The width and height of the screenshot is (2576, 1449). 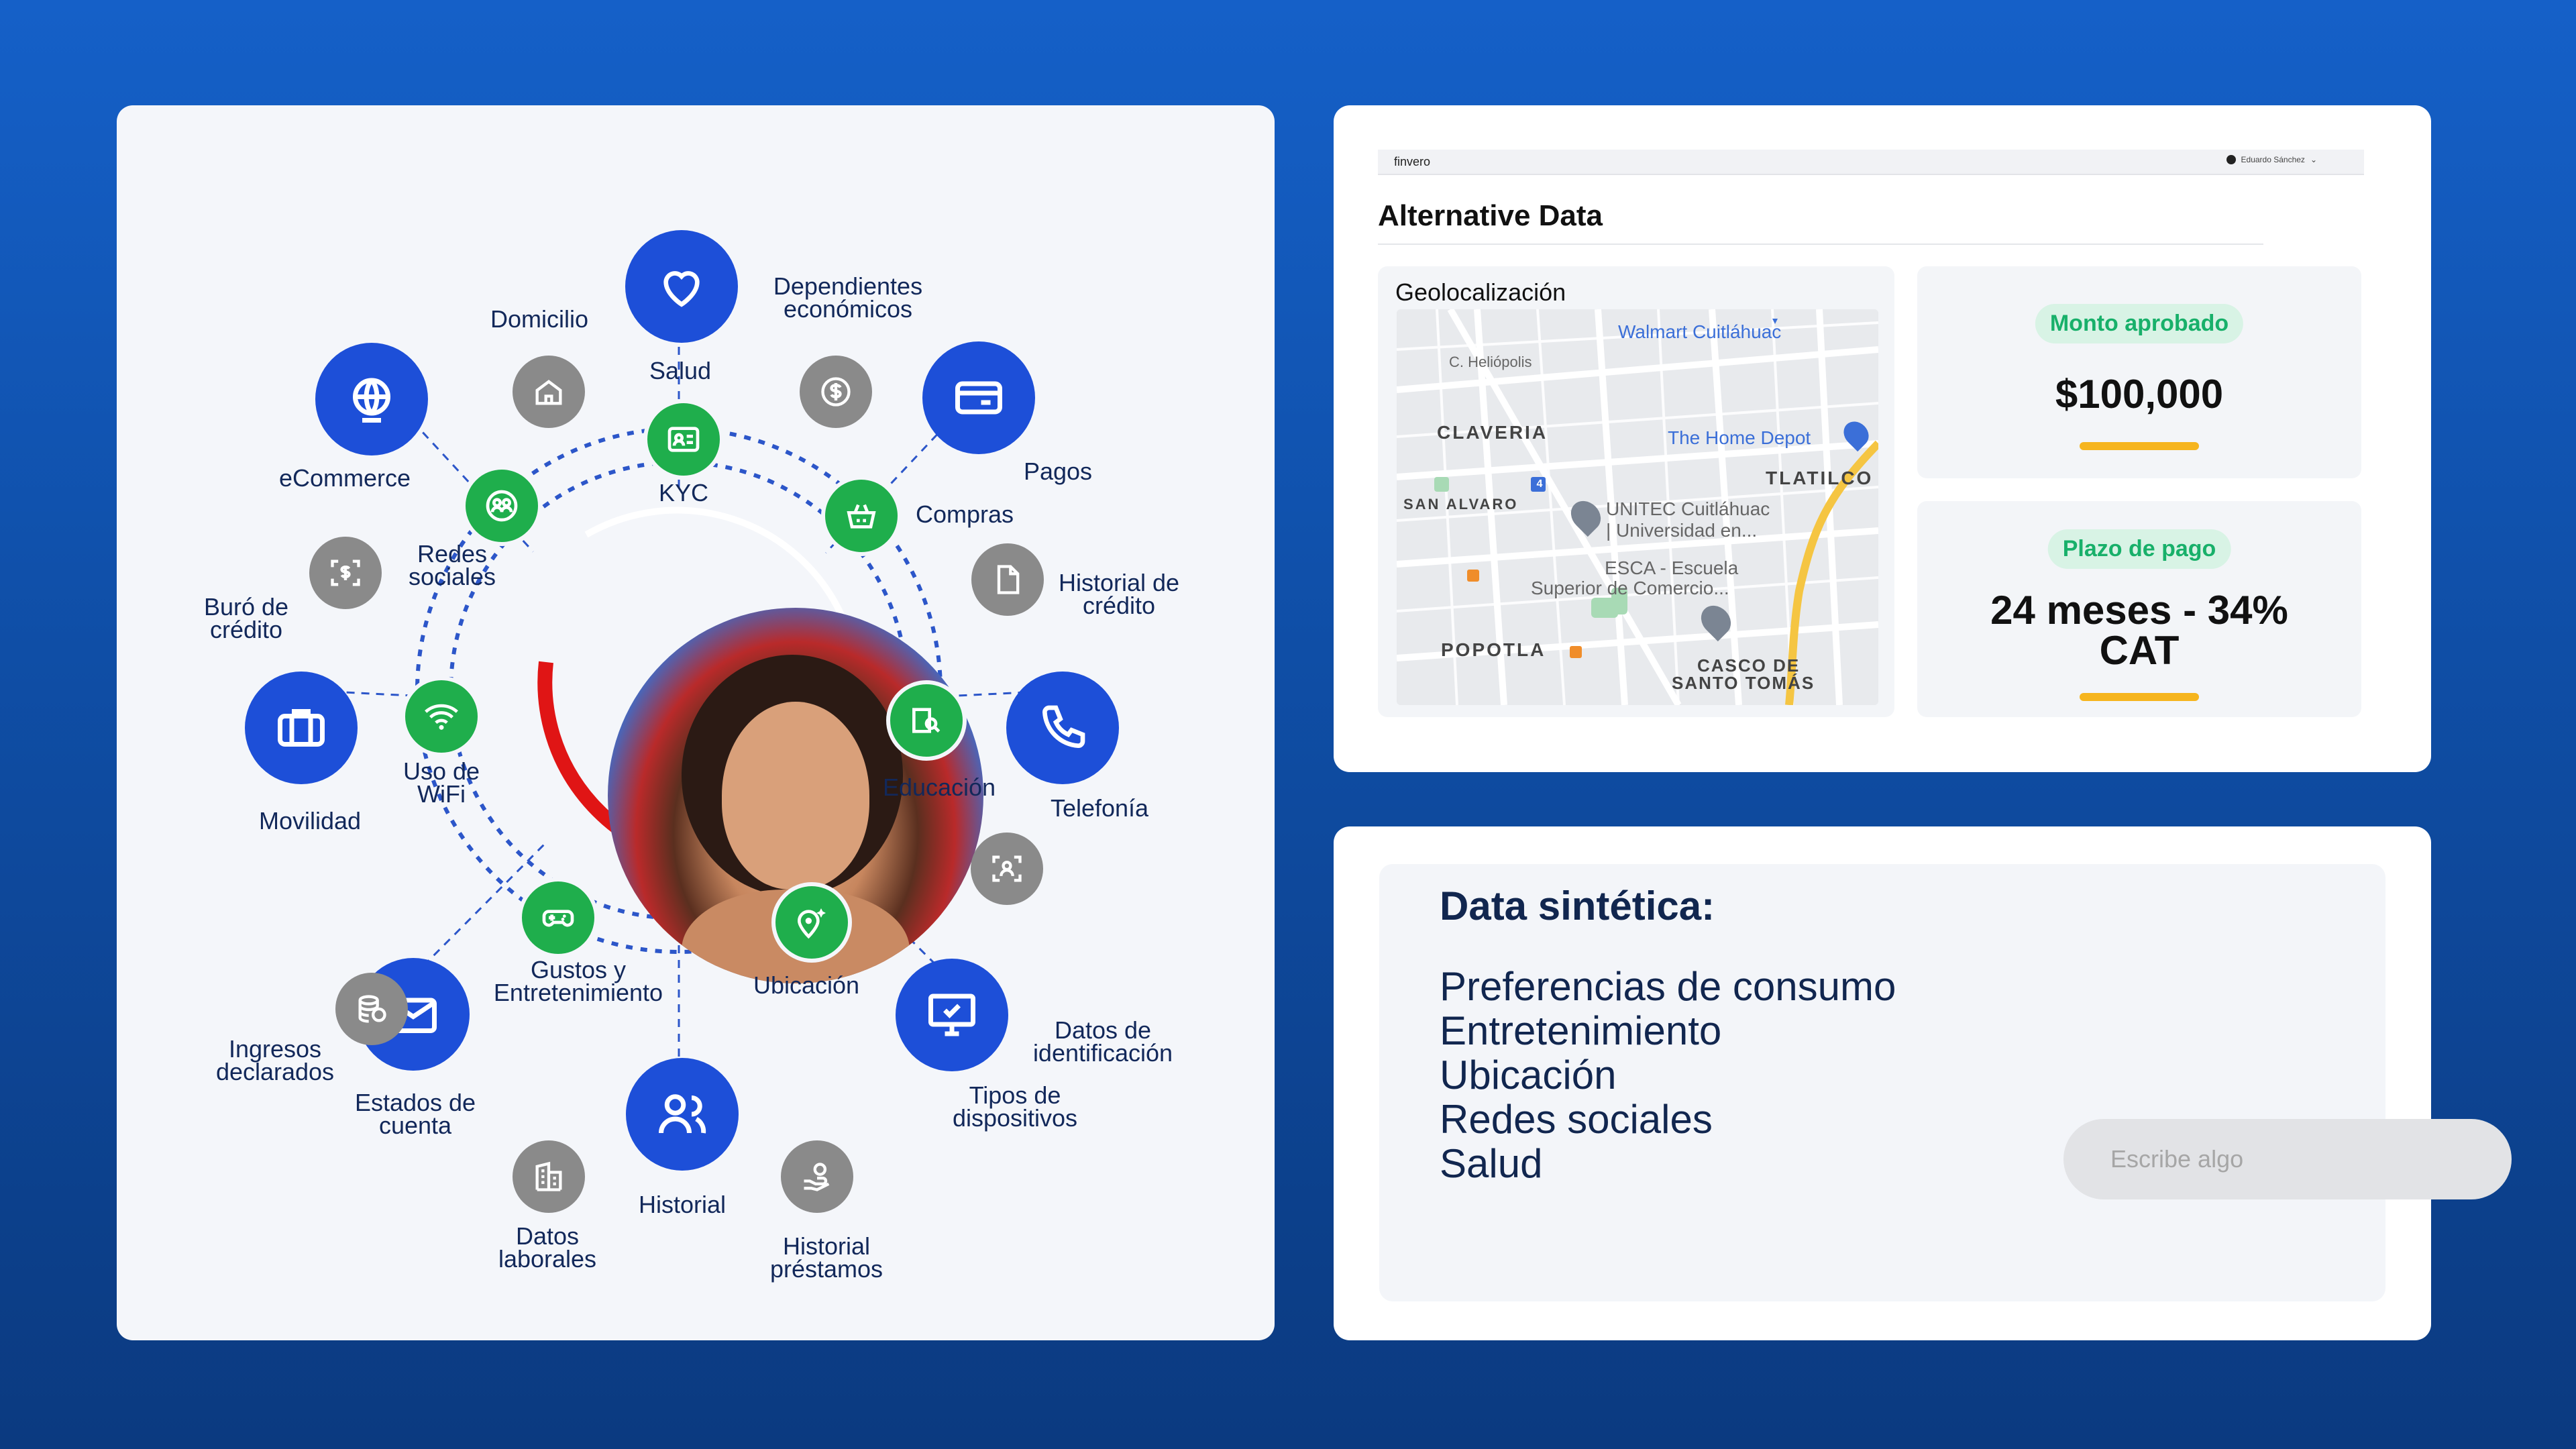 What do you see at coordinates (680, 370) in the screenshot?
I see `salud-label: Salud` at bounding box center [680, 370].